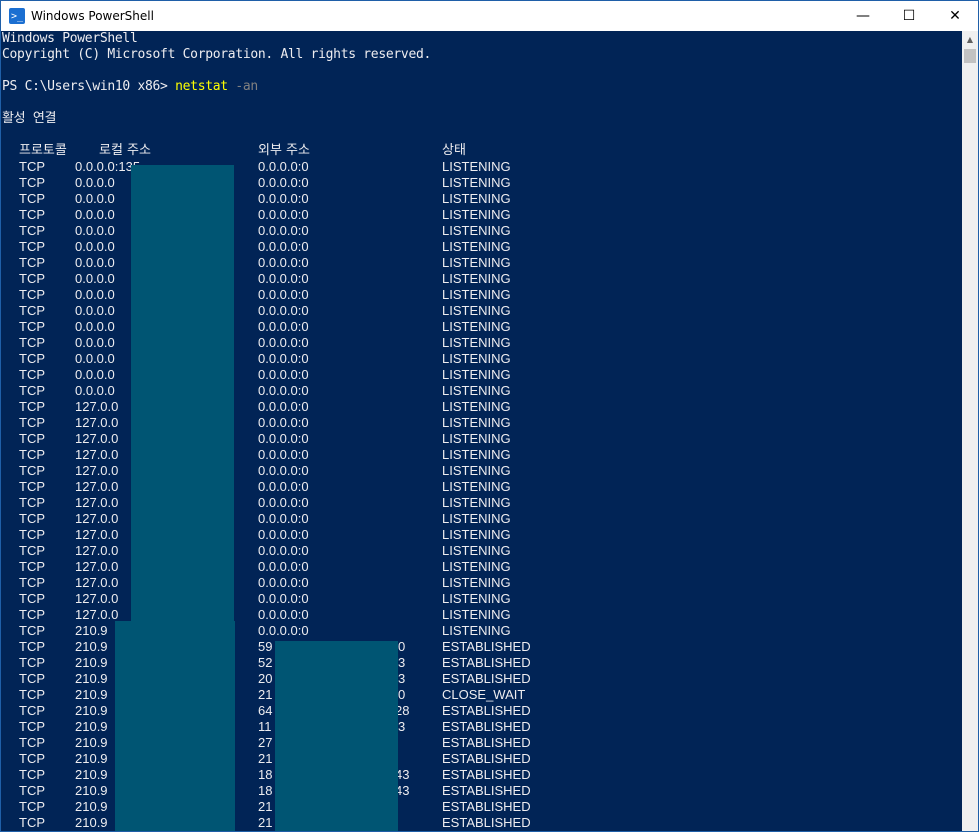 This screenshot has width=979, height=832. What do you see at coordinates (970, 431) in the screenshot?
I see `vertical-scrollbar: ▲` at bounding box center [970, 431].